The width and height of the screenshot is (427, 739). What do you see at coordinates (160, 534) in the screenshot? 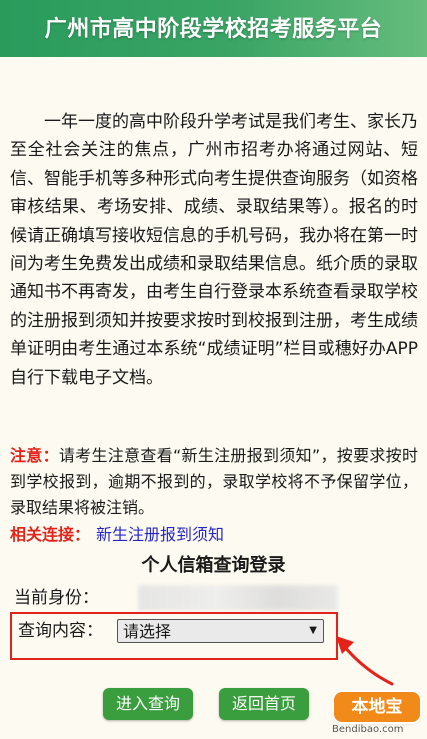
I see `registration-notice-link: 新生注册报到须知` at bounding box center [160, 534].